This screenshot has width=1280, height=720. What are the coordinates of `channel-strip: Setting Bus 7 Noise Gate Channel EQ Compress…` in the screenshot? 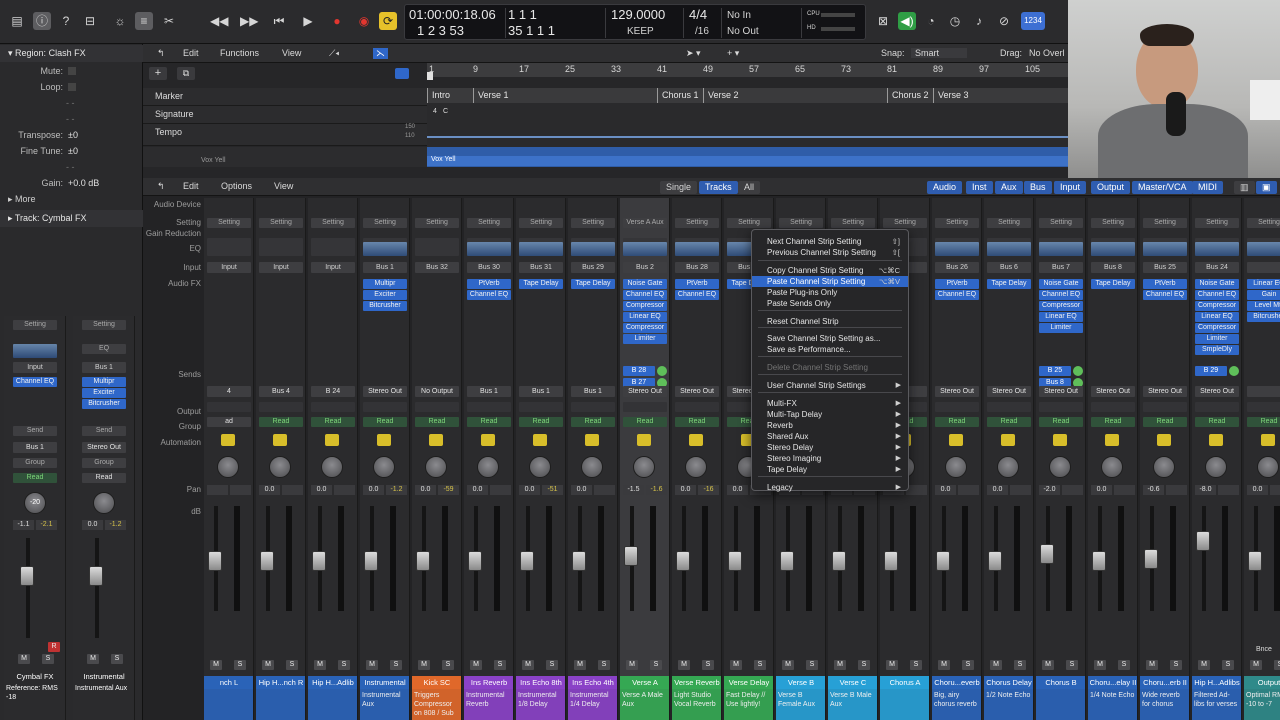 It's located at (1061, 459).